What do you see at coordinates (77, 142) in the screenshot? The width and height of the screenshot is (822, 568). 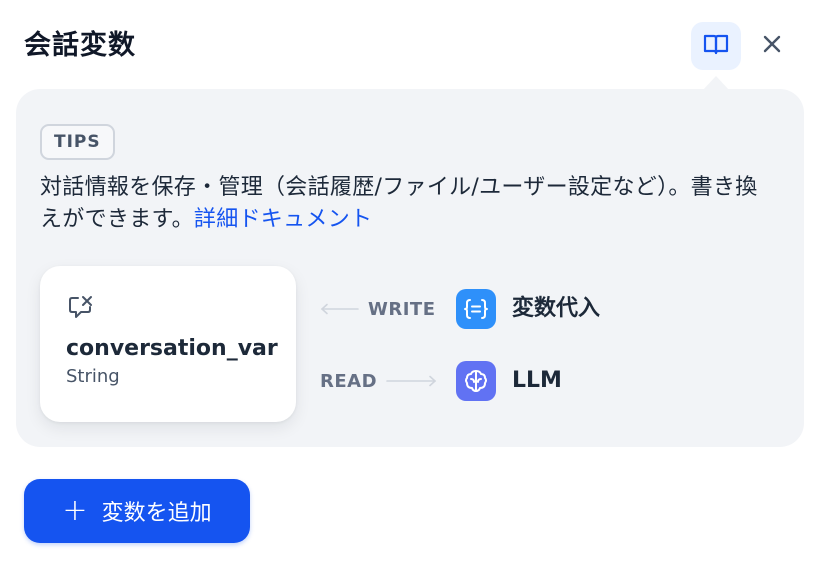 I see `tips-badge: TIPS` at bounding box center [77, 142].